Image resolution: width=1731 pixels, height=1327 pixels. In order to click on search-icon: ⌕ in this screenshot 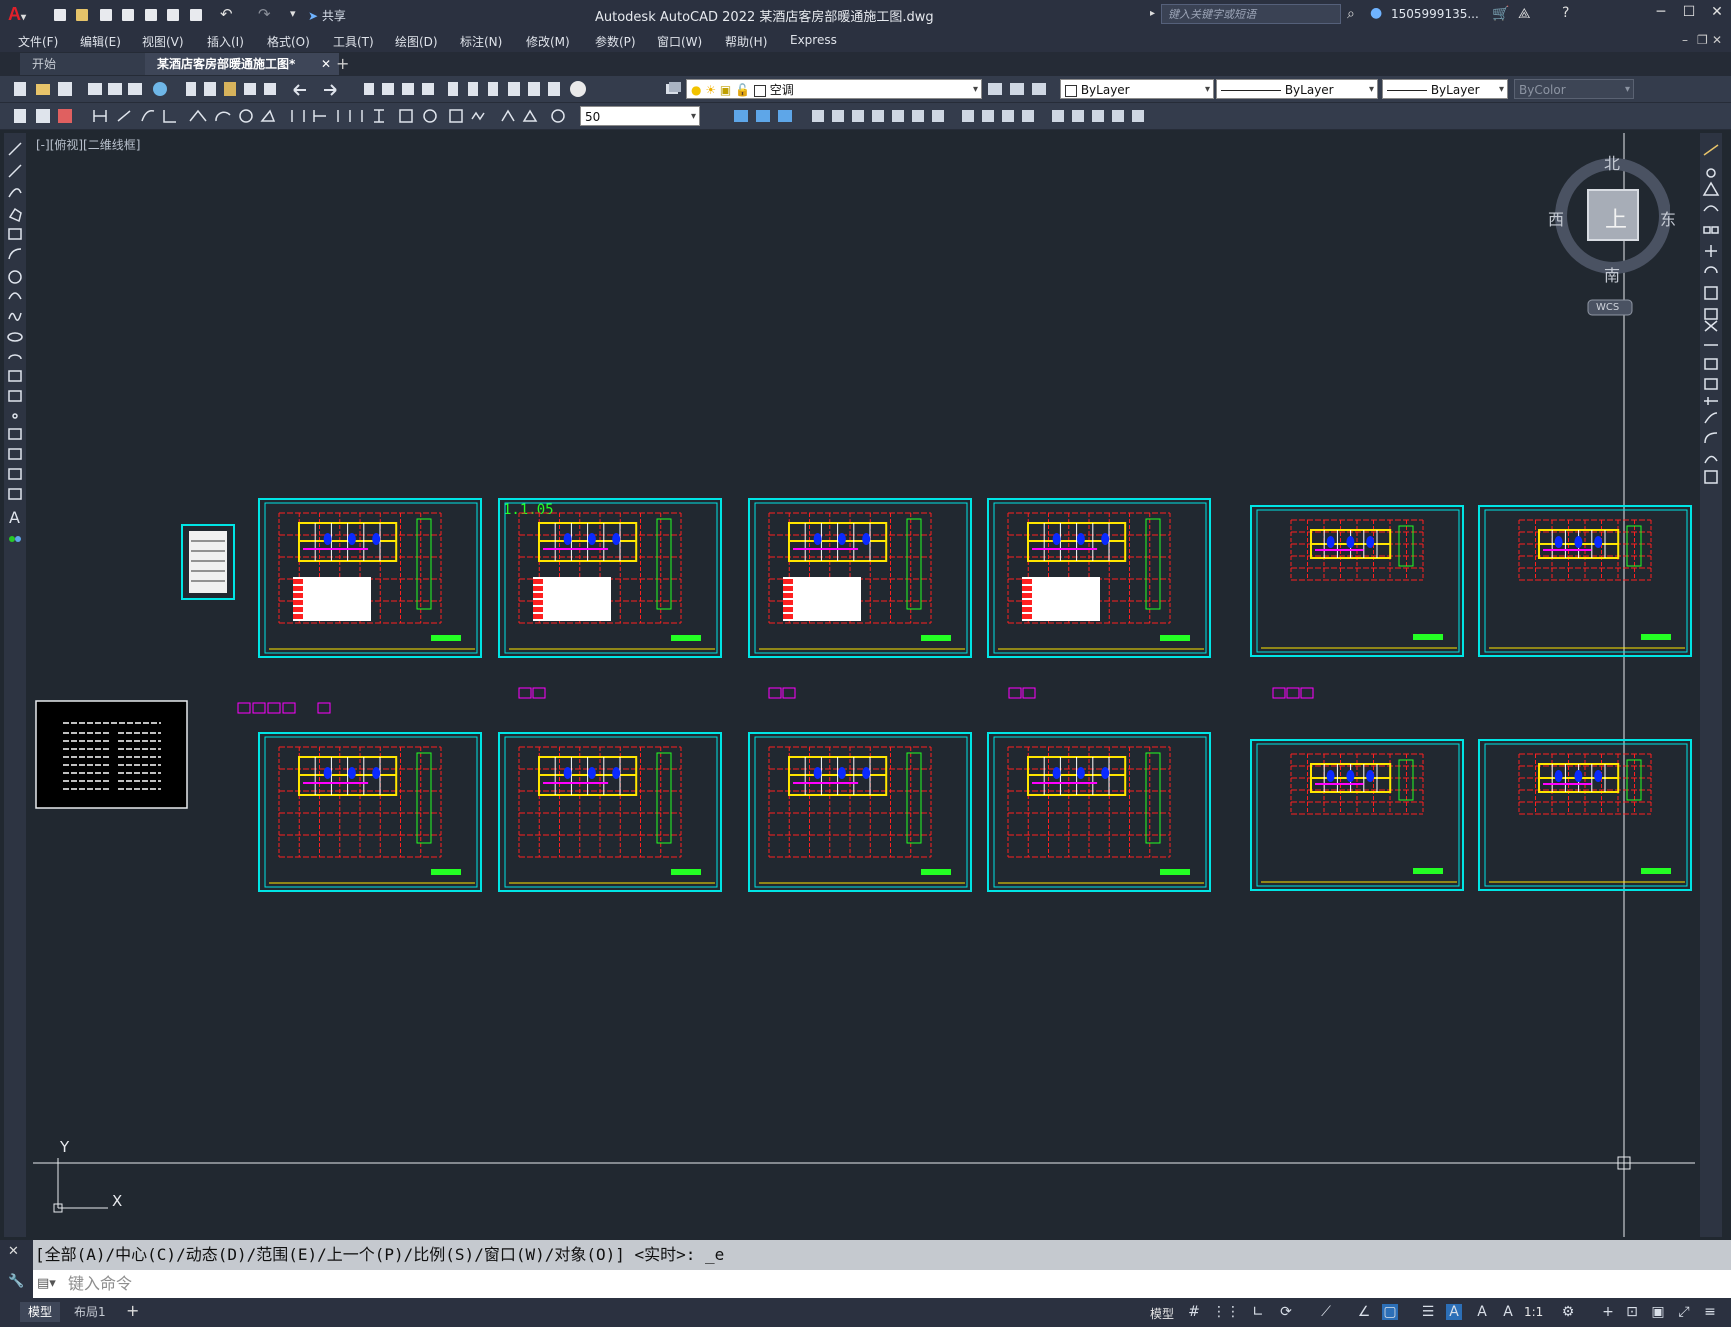, I will do `click(1351, 14)`.